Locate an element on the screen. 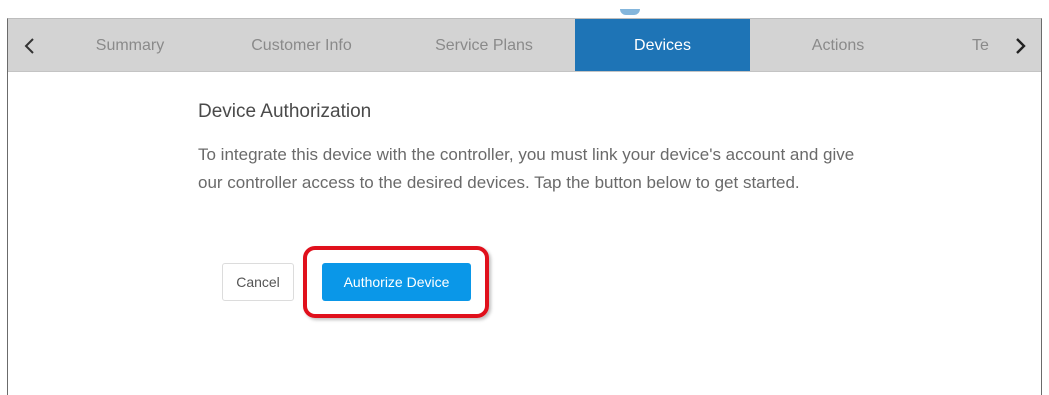 The width and height of the screenshot is (1049, 395). authorize-device-button: Authorize Device is located at coordinates (396, 282).